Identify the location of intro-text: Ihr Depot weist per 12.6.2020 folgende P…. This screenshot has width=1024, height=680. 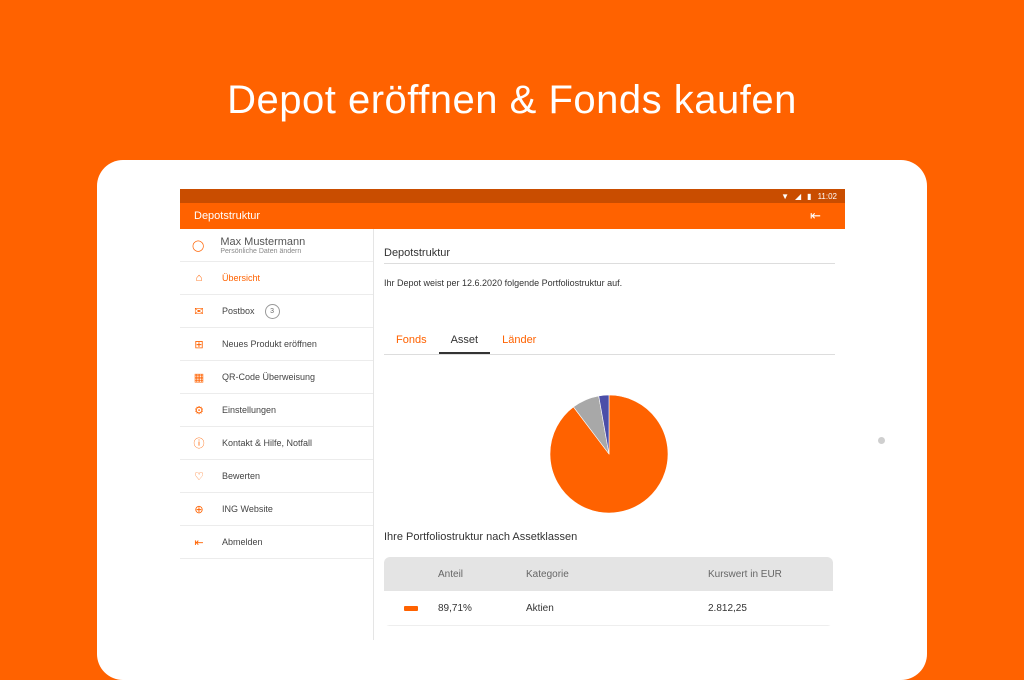
(503, 283).